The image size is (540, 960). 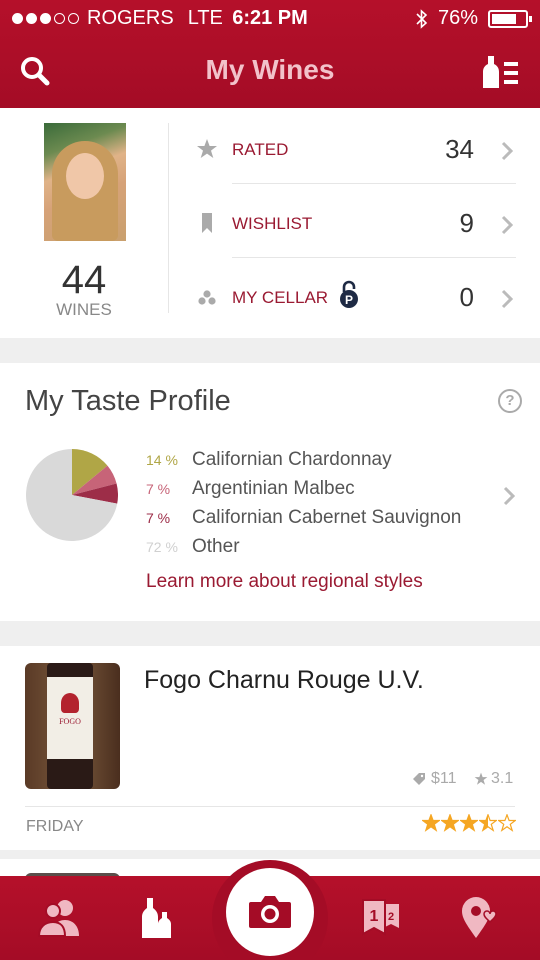 I want to click on camera-button, so click(x=270, y=912).